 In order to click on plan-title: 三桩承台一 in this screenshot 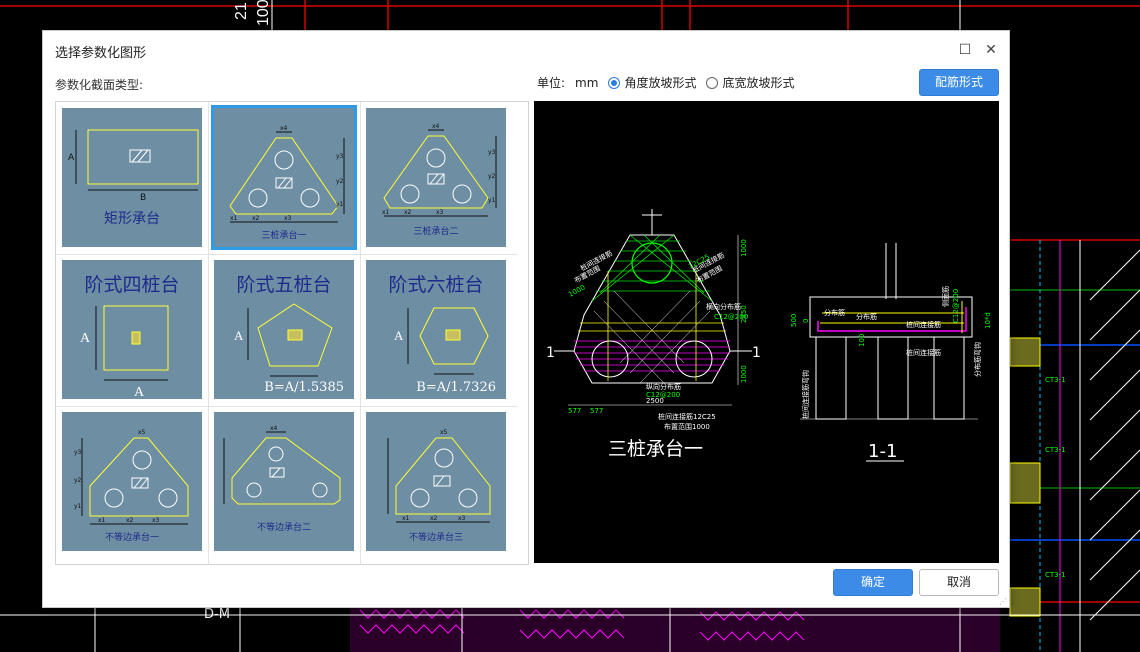, I will do `click(655, 449)`.